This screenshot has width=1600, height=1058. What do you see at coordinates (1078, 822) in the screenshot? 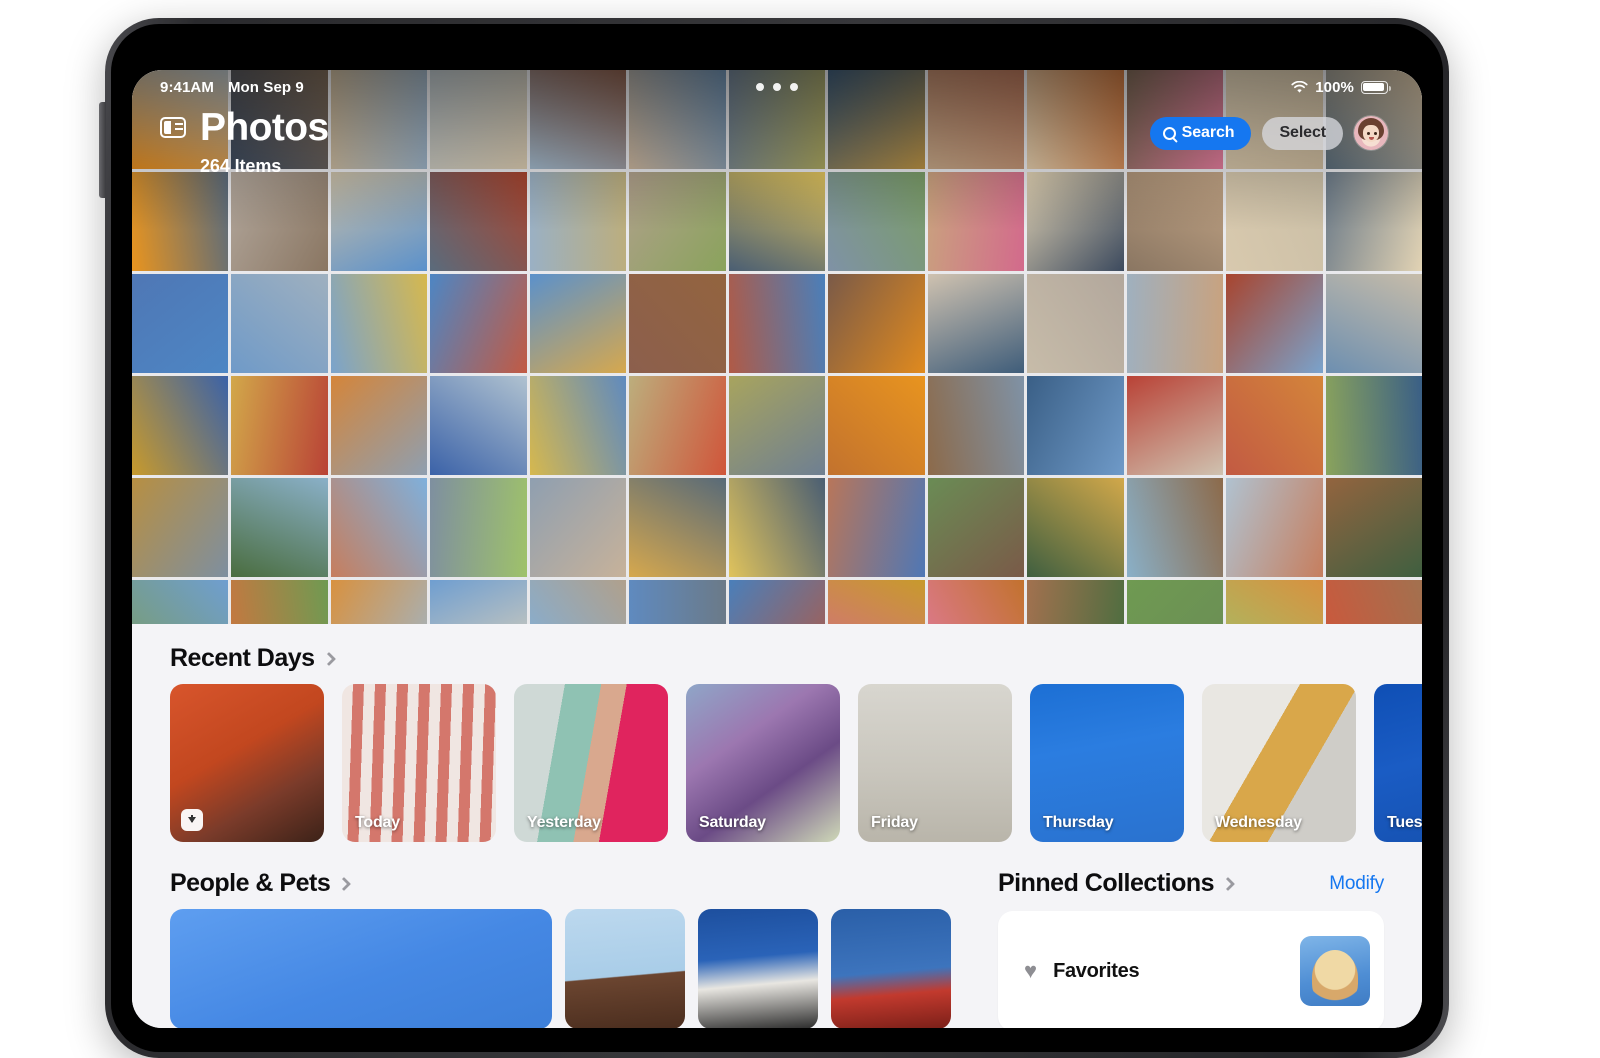
I see `day-card-label: Thursday` at bounding box center [1078, 822].